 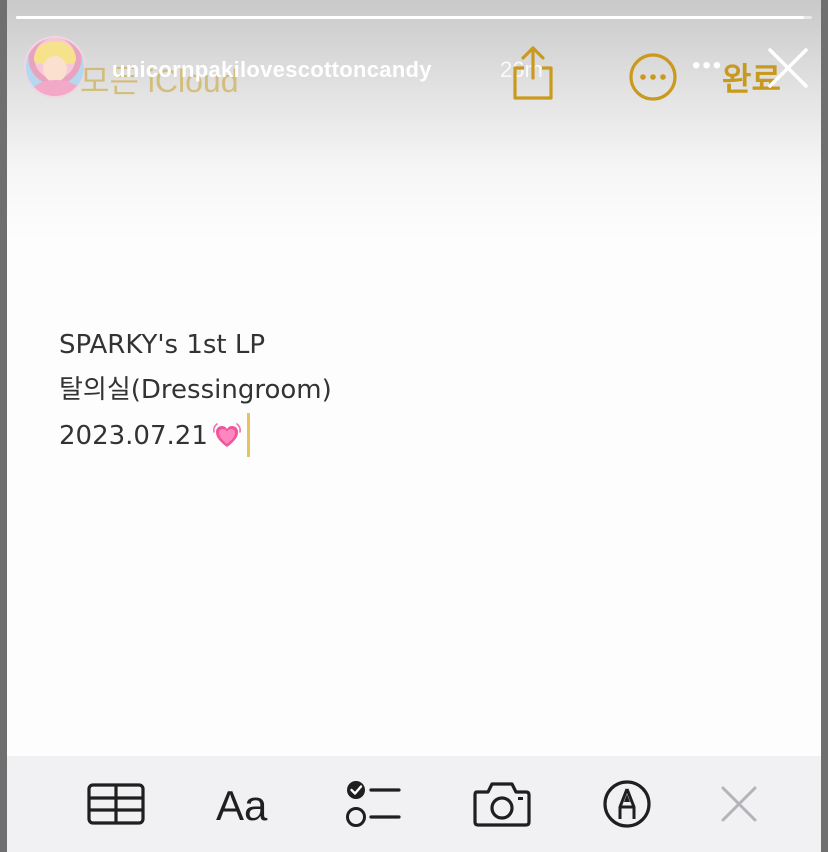 I want to click on story-progress-fill, so click(x=410, y=17).